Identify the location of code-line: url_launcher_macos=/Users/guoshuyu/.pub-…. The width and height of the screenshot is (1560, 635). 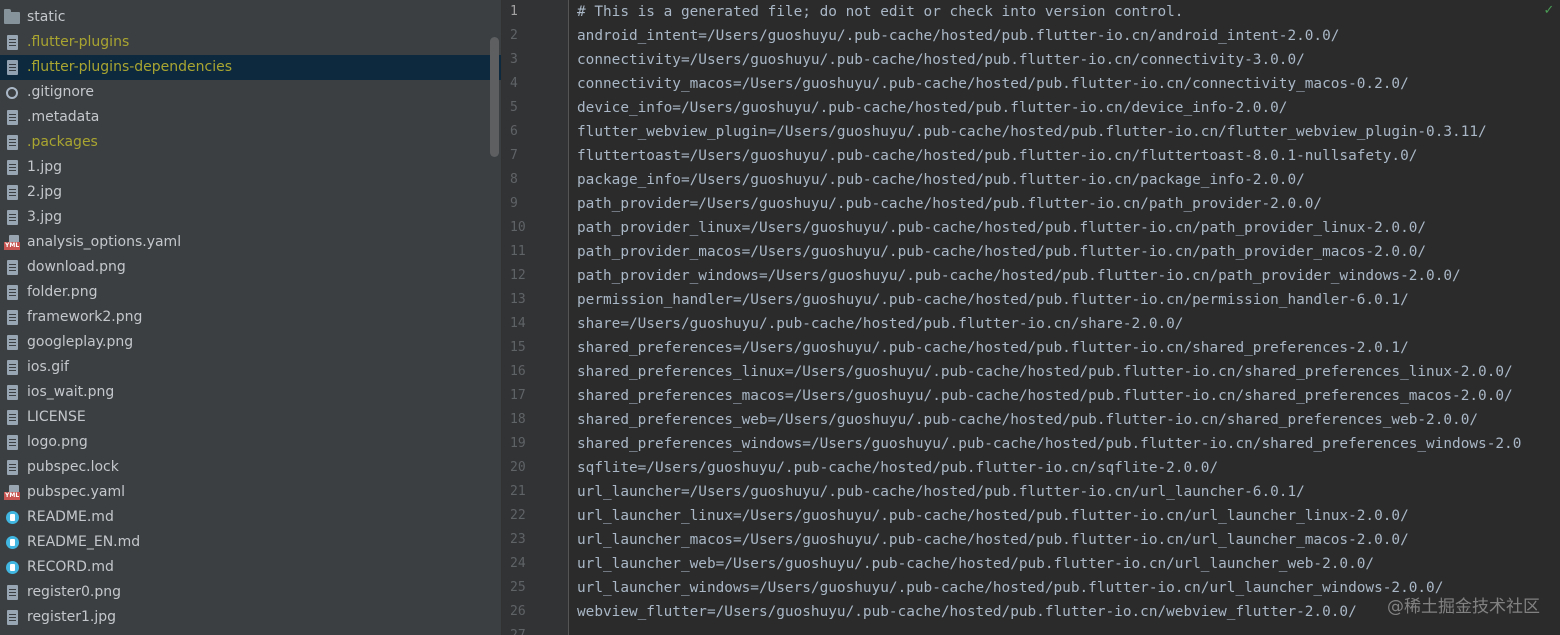
(1068, 540).